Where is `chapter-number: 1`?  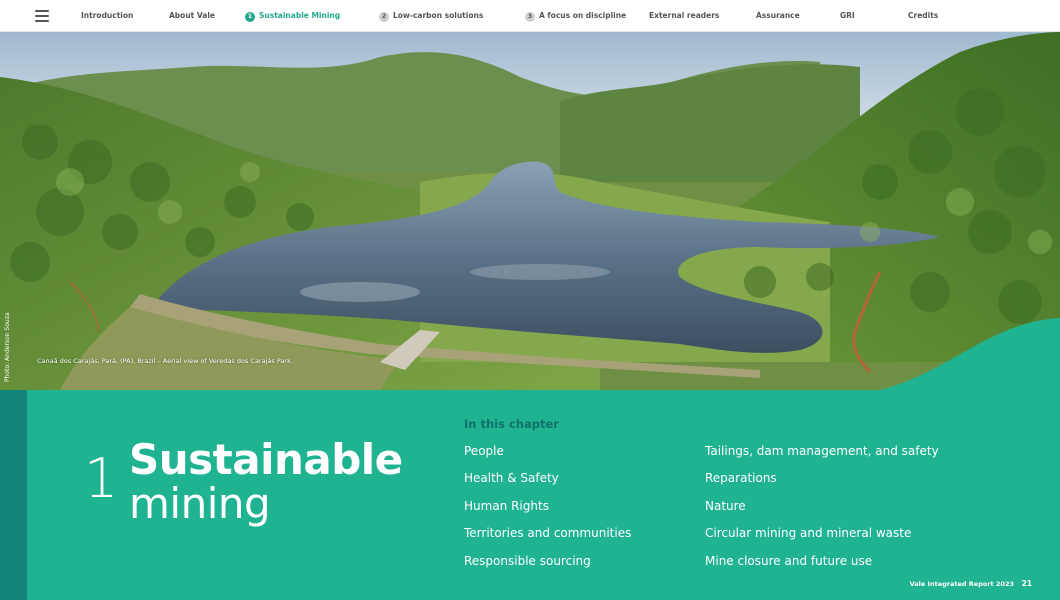
chapter-number: 1 is located at coordinates (101, 478).